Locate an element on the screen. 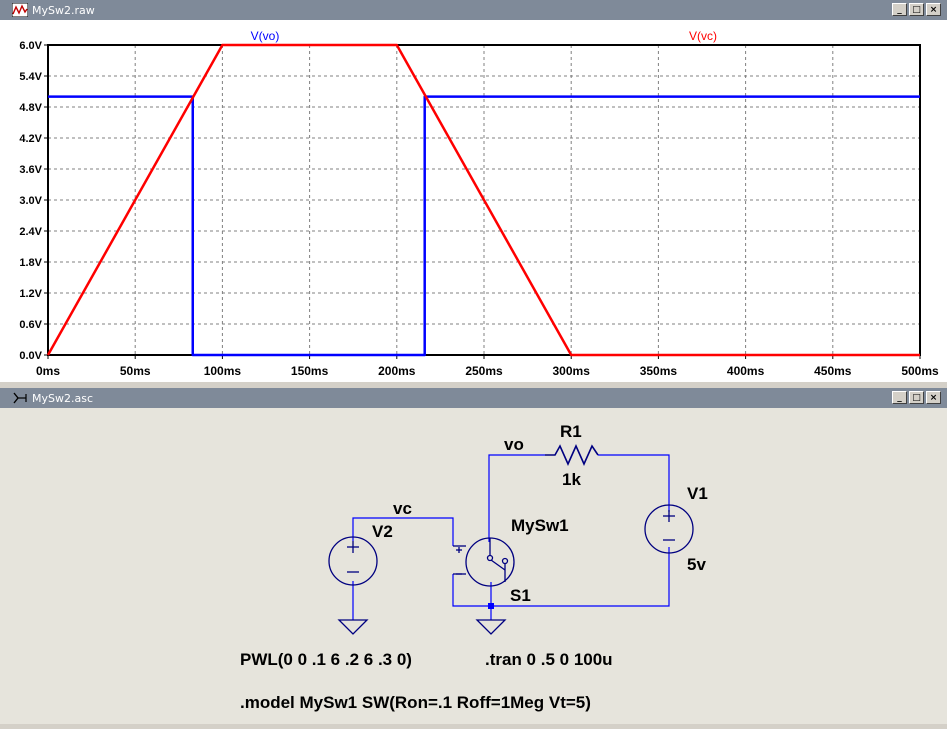 Image resolution: width=947 pixels, height=729 pixels. junction-dot is located at coordinates (491, 606).